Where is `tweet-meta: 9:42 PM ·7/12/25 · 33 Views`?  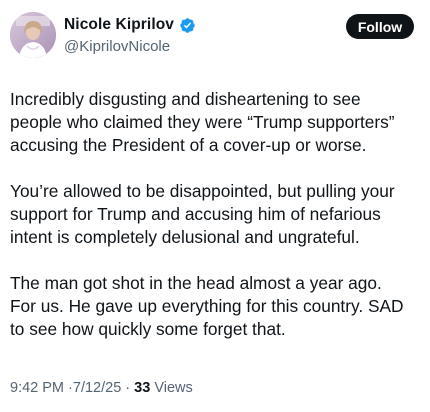 tweet-meta: 9:42 PM ·7/12/25 · 33 Views is located at coordinates (101, 388).